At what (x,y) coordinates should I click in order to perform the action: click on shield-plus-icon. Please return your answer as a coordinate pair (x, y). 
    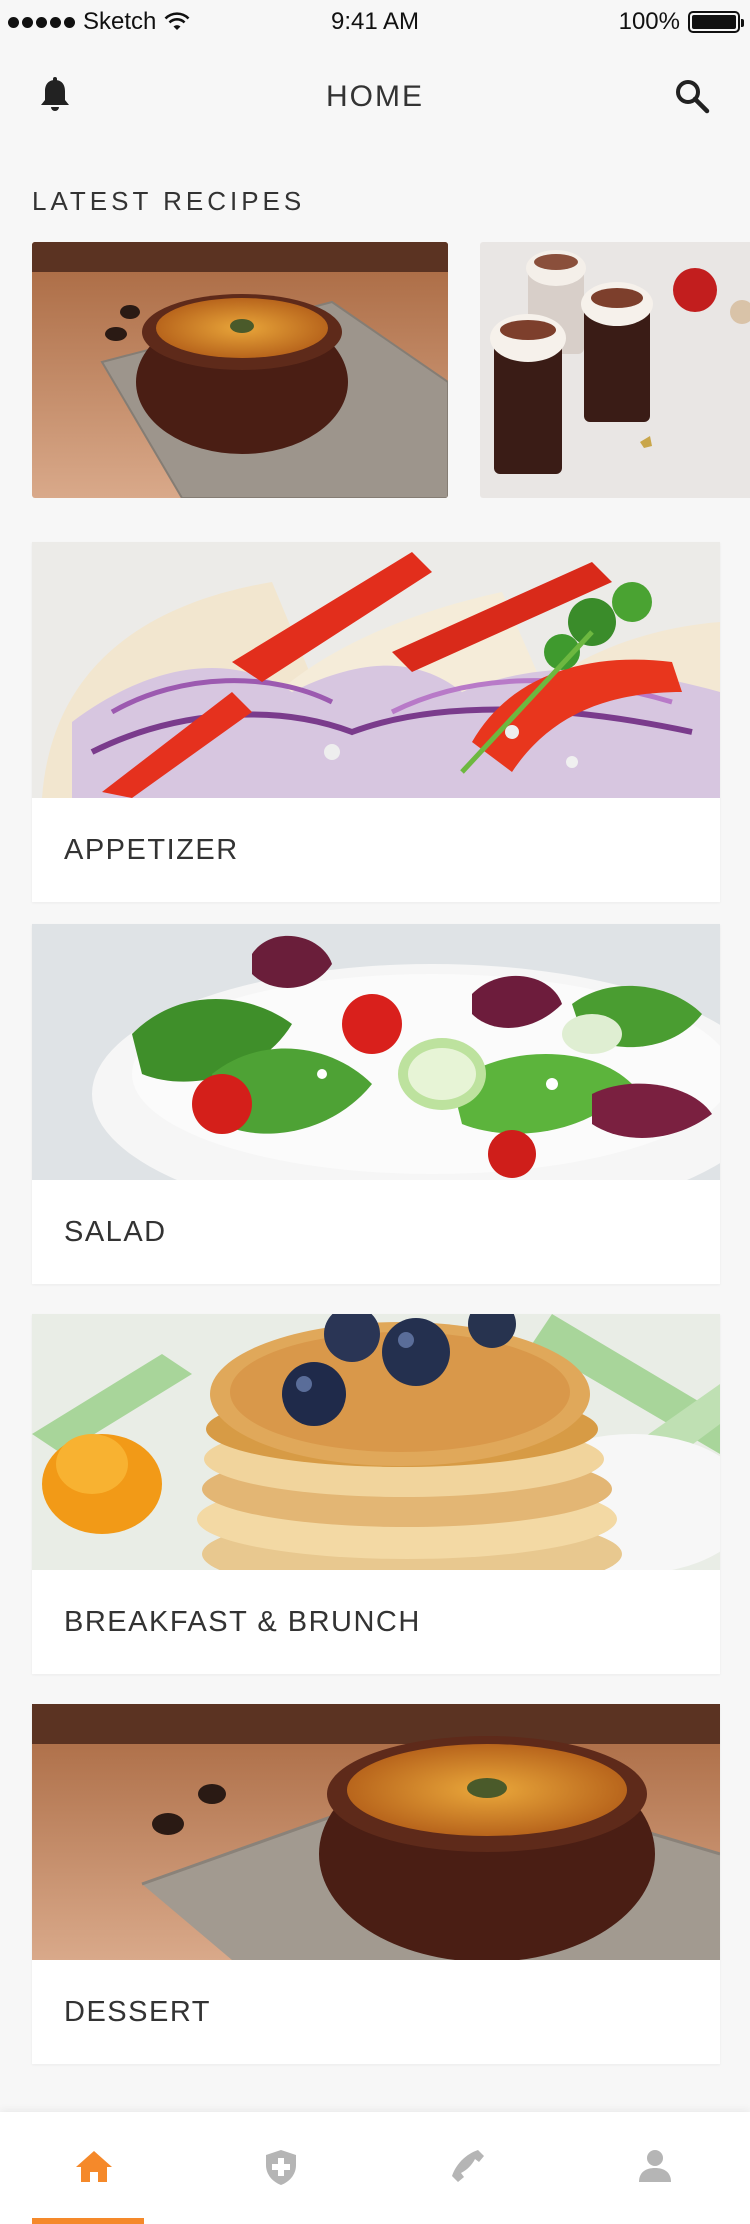
    Looking at the image, I should click on (280, 2167).